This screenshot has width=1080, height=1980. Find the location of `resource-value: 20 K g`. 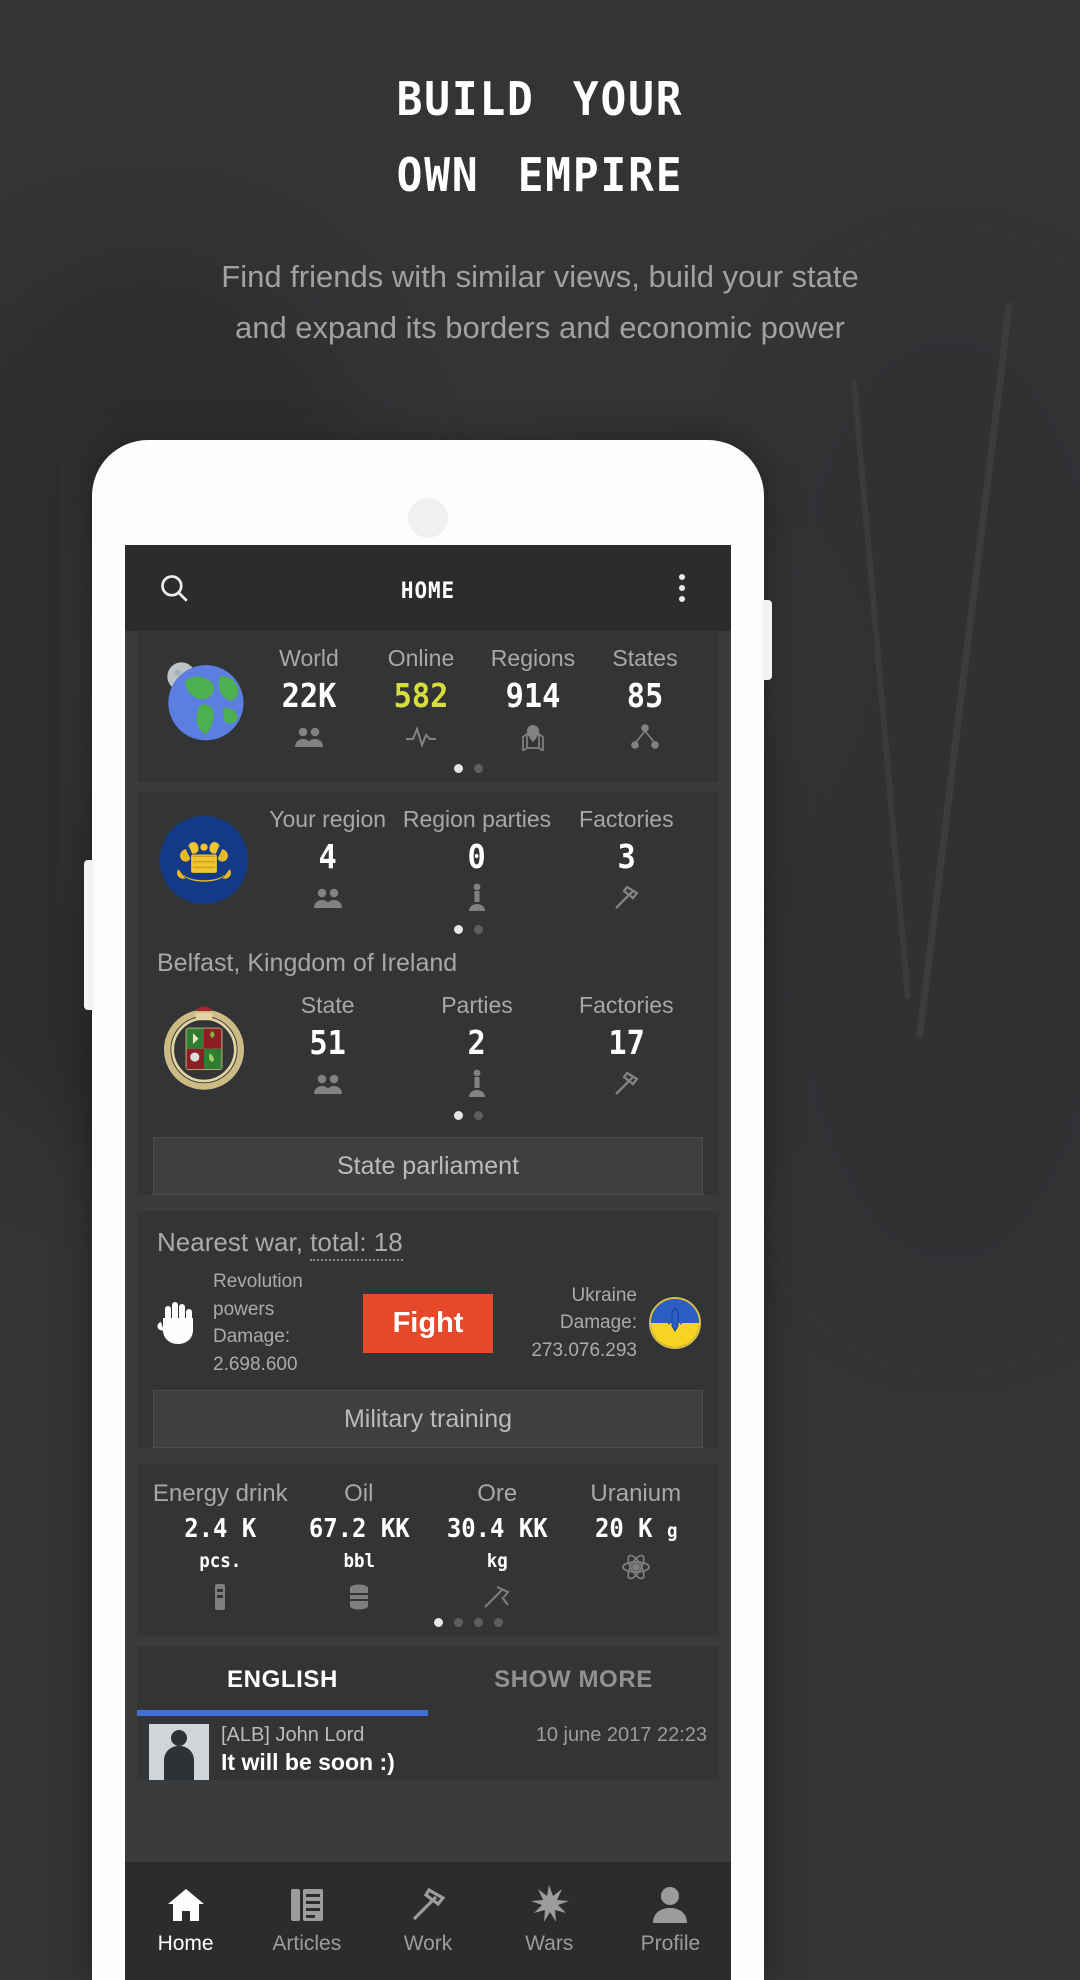

resource-value: 20 K g is located at coordinates (636, 1529).